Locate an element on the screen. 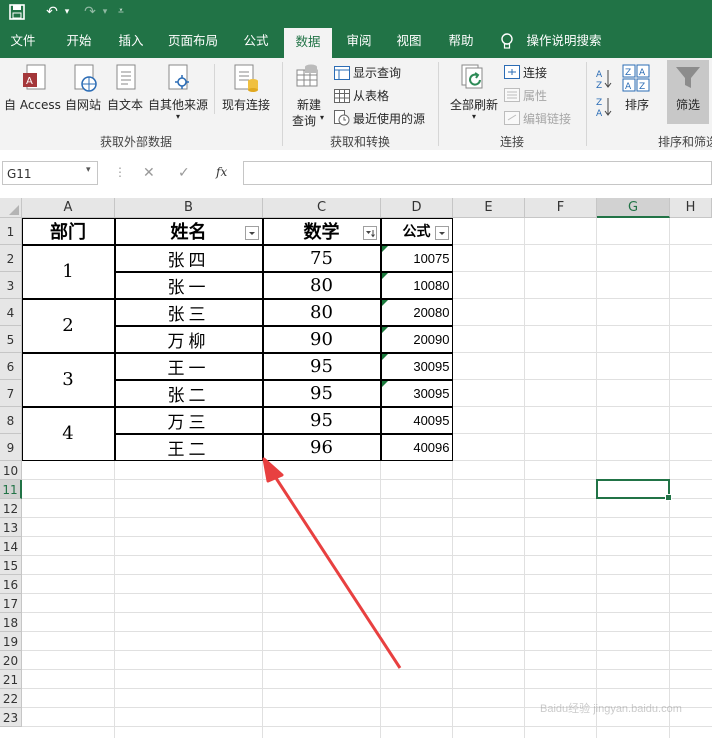  header-cell-dept: 部门 is located at coordinates (68, 231).